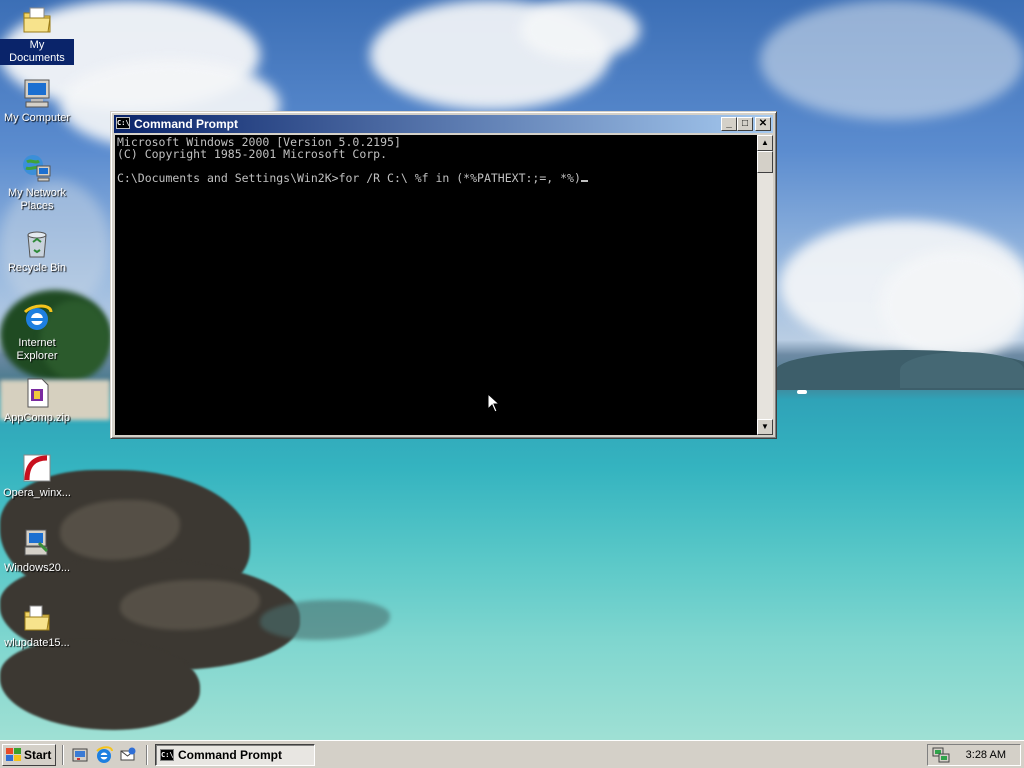  I want to click on windows-setup-icon, so click(37, 543).